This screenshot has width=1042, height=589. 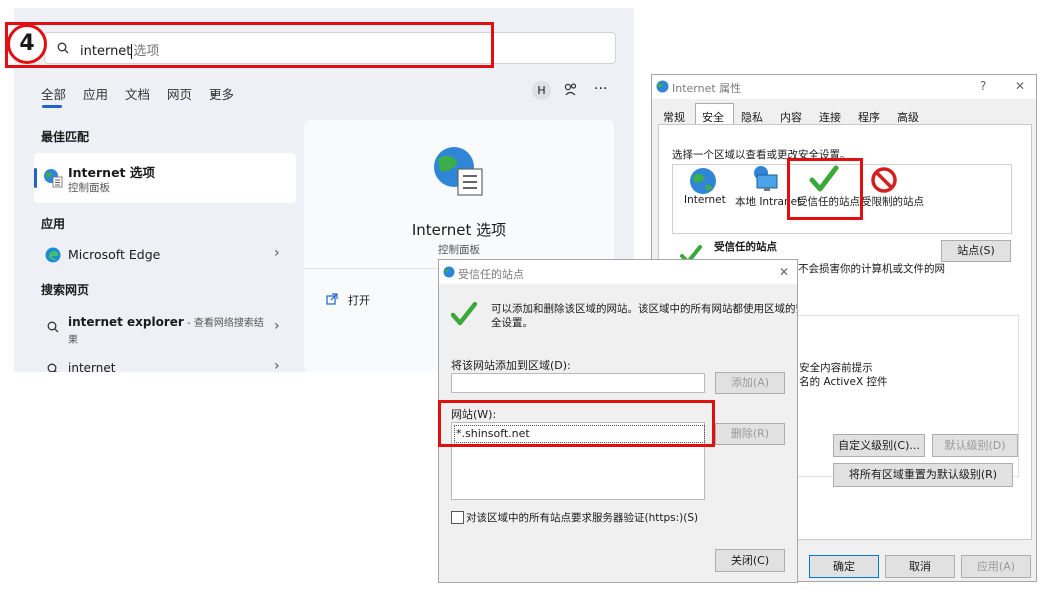 What do you see at coordinates (892, 202) in the screenshot?
I see `zone-label: 受限制的站点` at bounding box center [892, 202].